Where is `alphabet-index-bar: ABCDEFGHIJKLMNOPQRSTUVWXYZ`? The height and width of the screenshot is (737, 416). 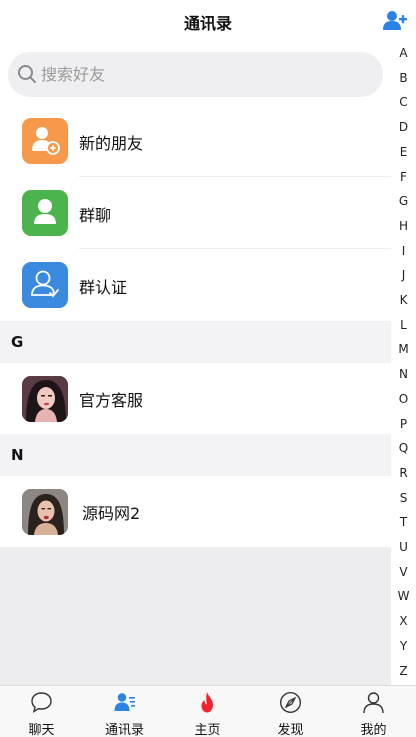
alphabet-index-bar: ABCDEFGHIJKLMNOPQRSTUVWXYZ is located at coordinates (403, 364).